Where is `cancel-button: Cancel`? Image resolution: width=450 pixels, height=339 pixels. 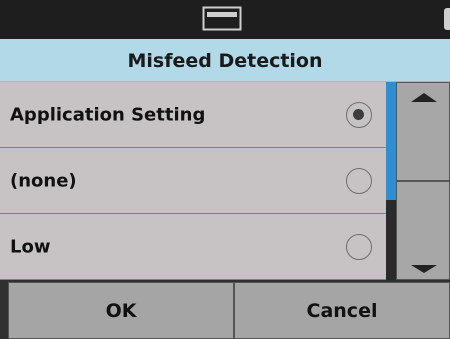 cancel-button: Cancel is located at coordinates (342, 310).